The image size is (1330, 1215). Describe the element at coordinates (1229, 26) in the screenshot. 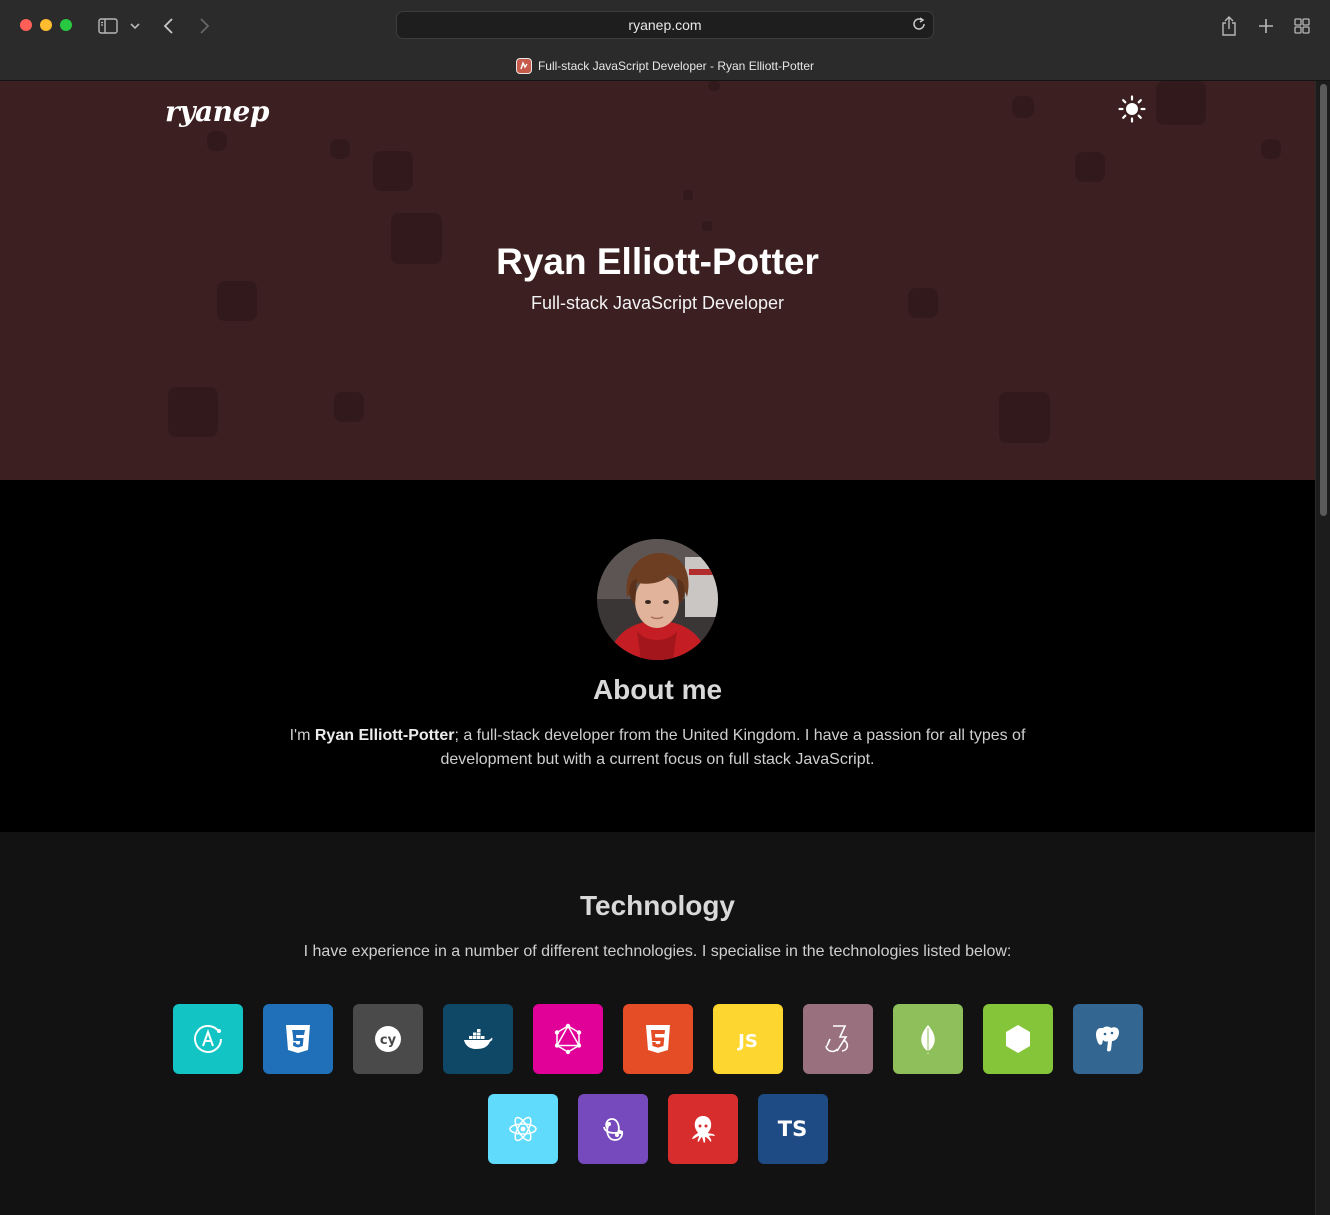

I see `share-icon` at that location.